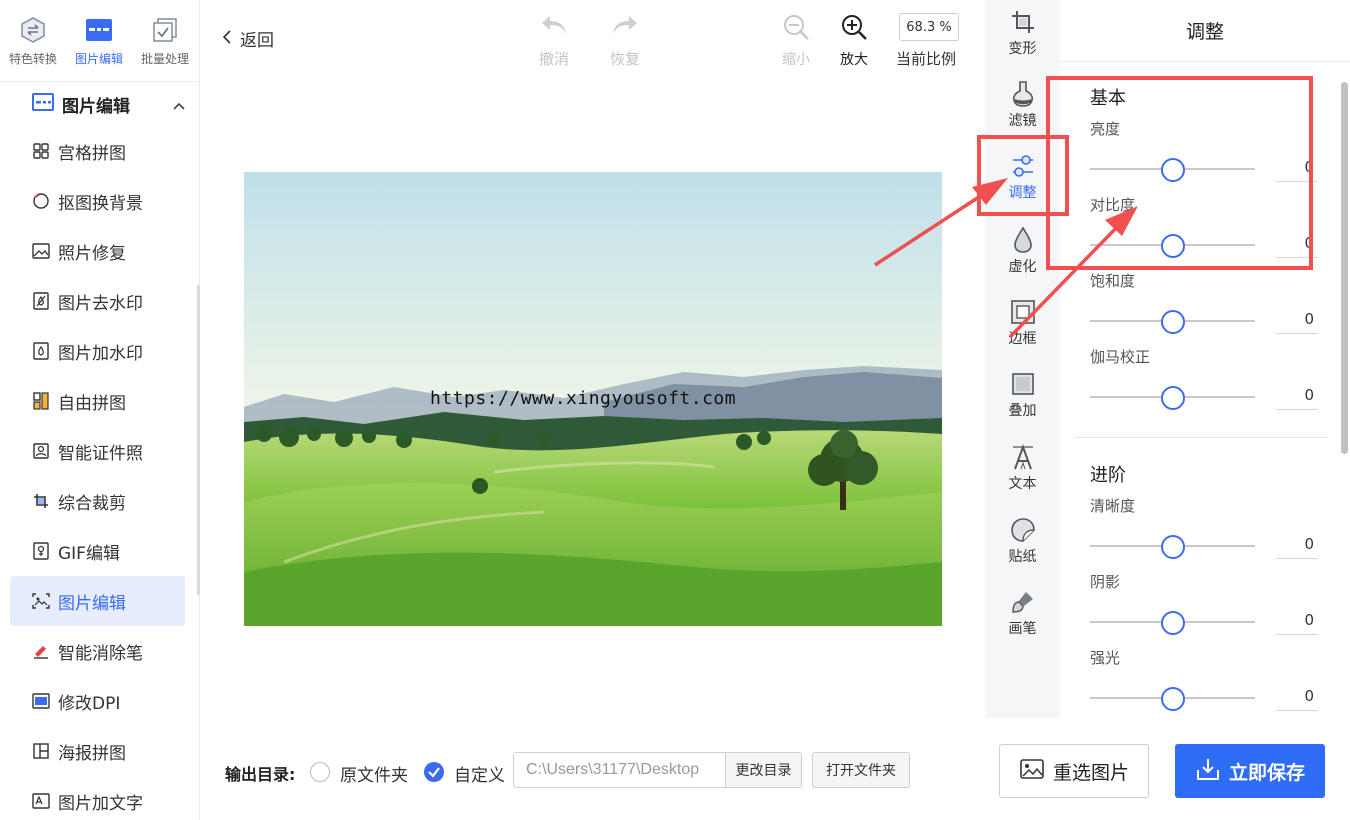 The image size is (1350, 820). I want to click on sidebar-item-remove-watermark: 图片去水印, so click(97, 301).